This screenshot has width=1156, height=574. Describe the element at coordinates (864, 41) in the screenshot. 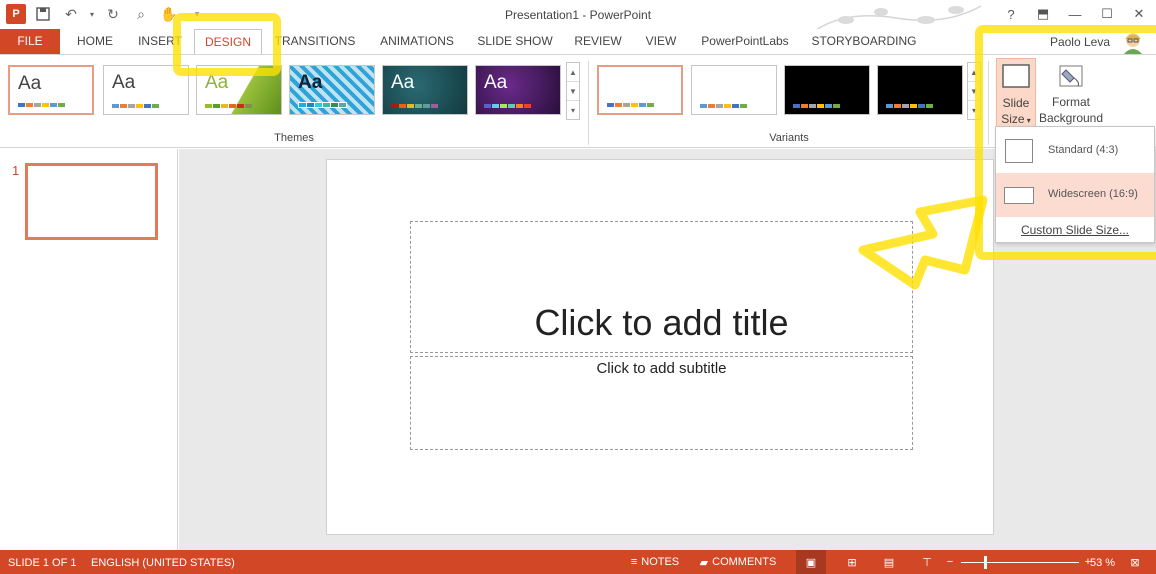

I see `tab-storyboarding: STORYBOARDING` at that location.